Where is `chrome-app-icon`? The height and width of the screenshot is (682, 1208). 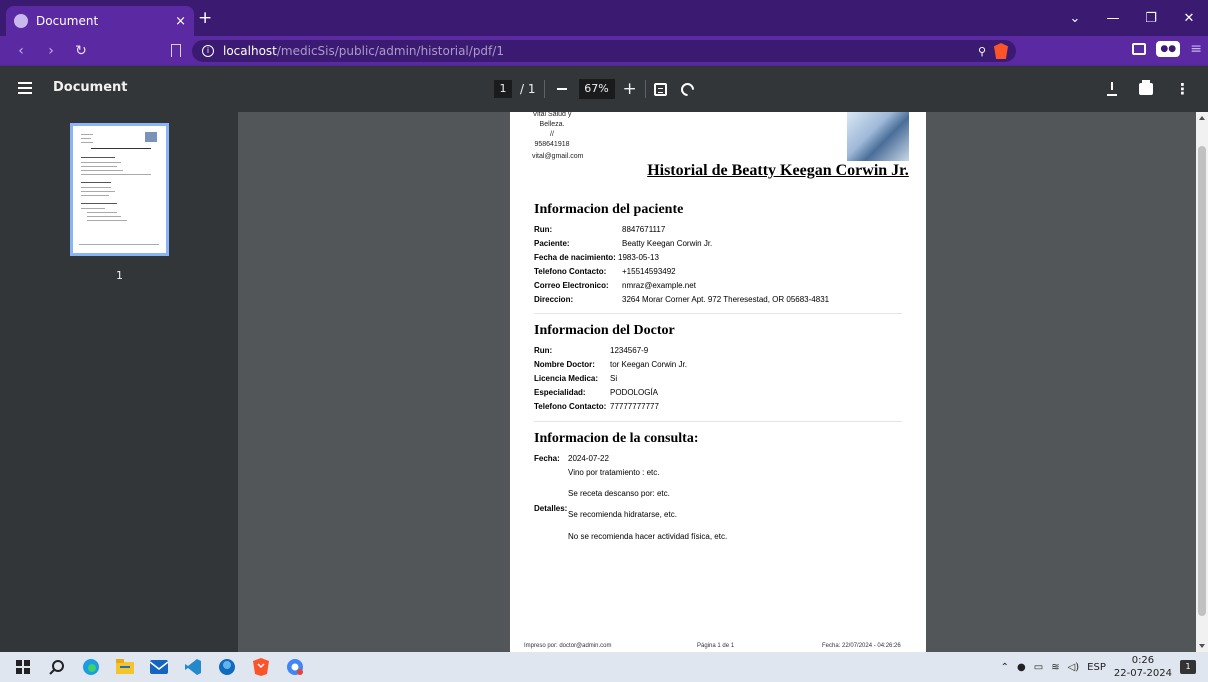 chrome-app-icon is located at coordinates (295, 667).